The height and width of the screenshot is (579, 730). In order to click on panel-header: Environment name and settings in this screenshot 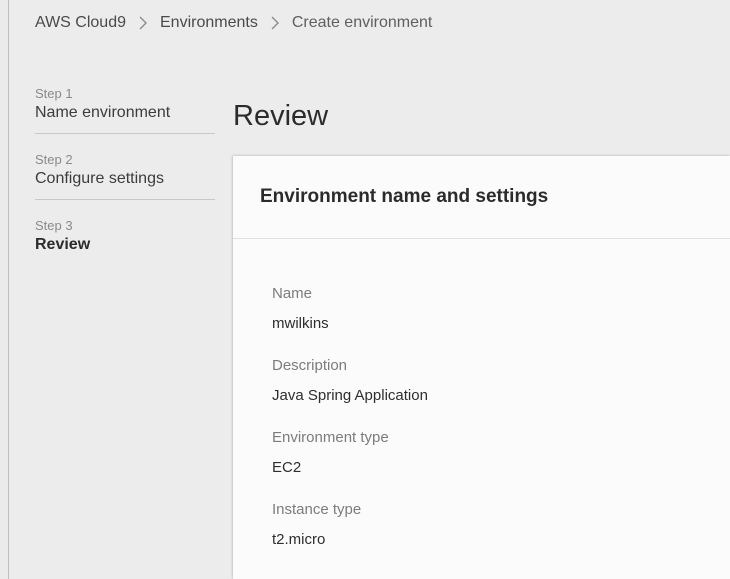, I will do `click(481, 197)`.